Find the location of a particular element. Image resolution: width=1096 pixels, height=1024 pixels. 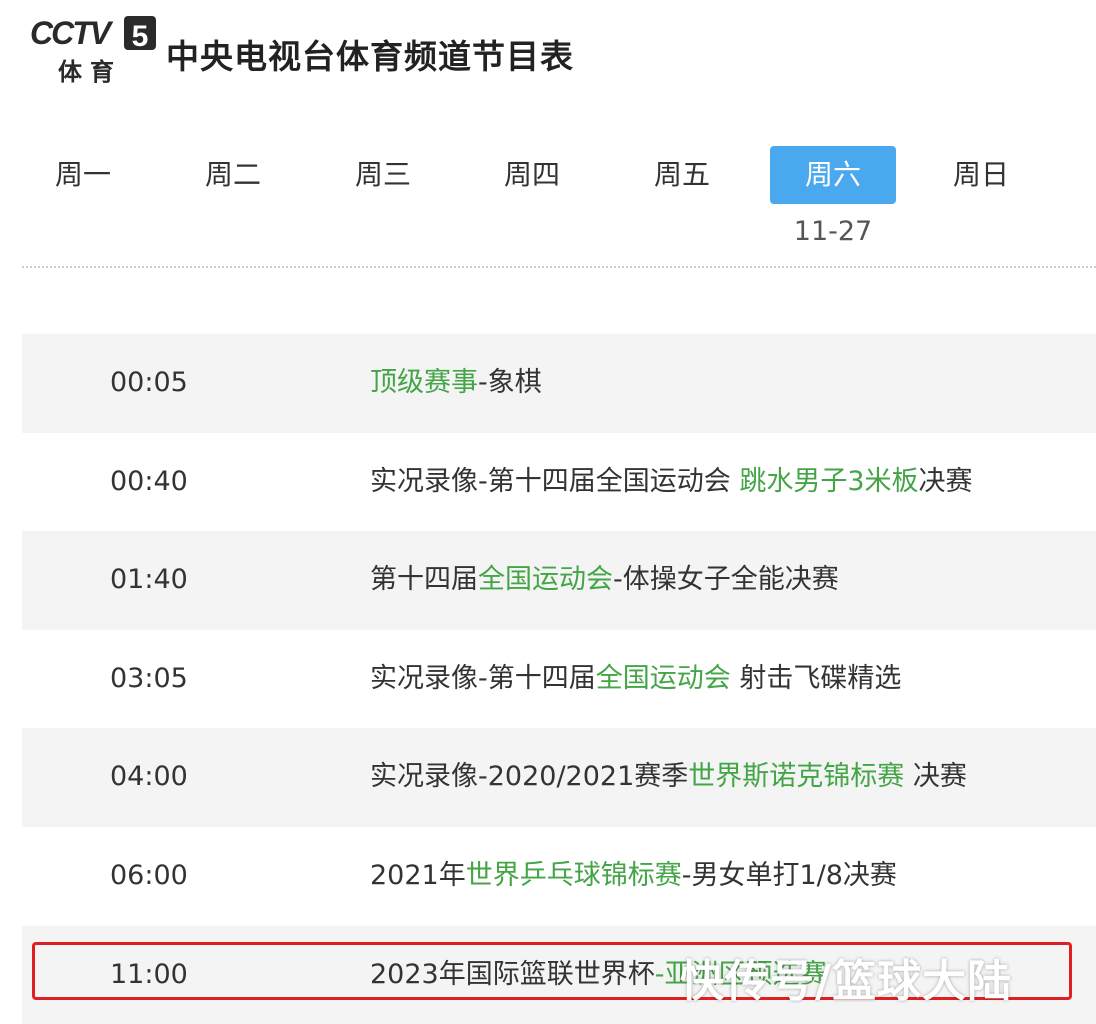

program-title: 实况录像-2020/2021赛季世界斯诺克锦标赛 决赛 is located at coordinates (668, 777).